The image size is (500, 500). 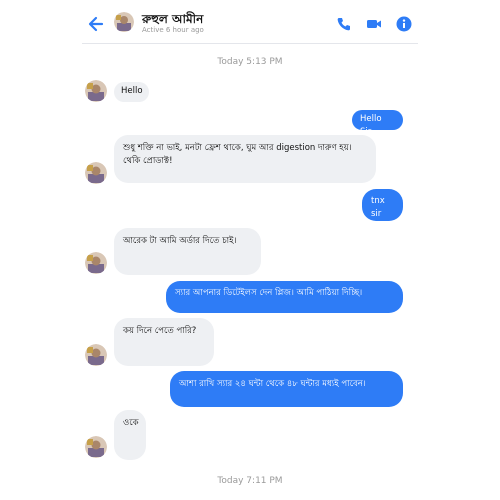 What do you see at coordinates (250, 22) in the screenshot?
I see `chat-header: রুহুল আমীন Active 6 hour ago` at bounding box center [250, 22].